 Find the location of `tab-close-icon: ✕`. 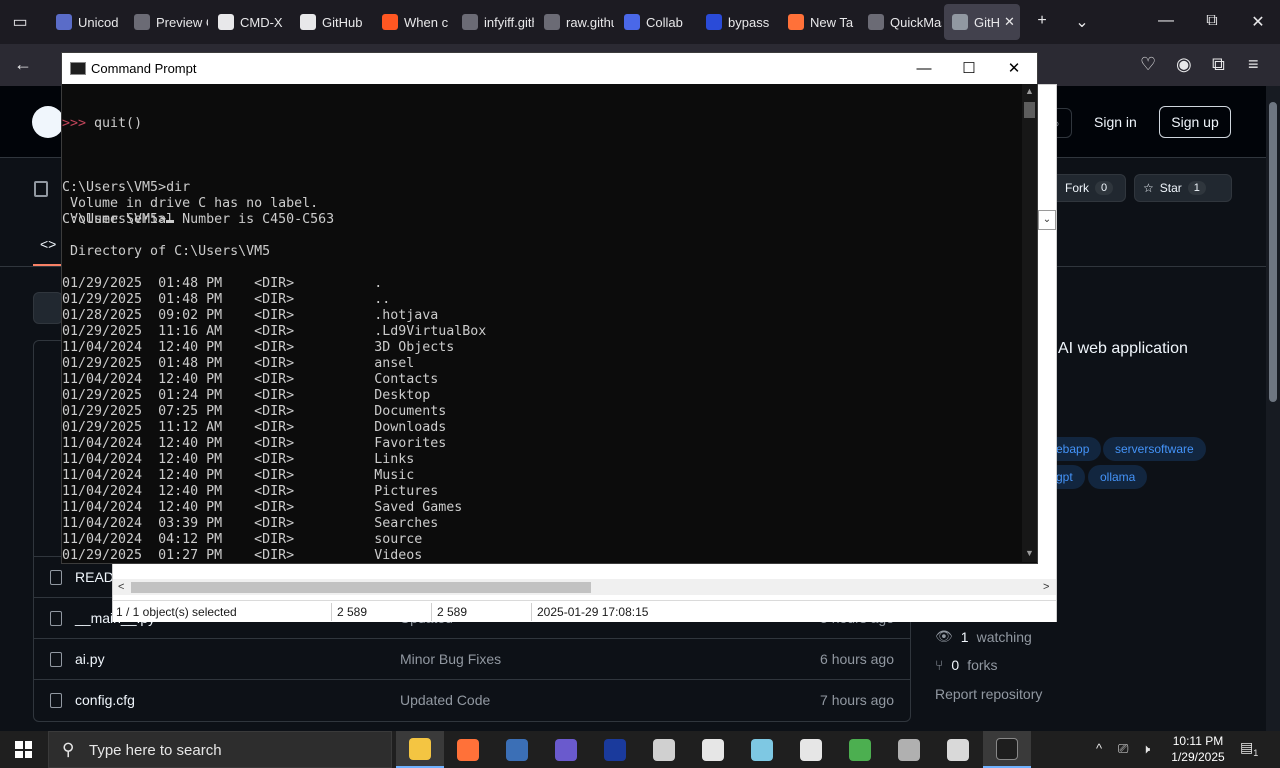

tab-close-icon: ✕ is located at coordinates (1009, 22).